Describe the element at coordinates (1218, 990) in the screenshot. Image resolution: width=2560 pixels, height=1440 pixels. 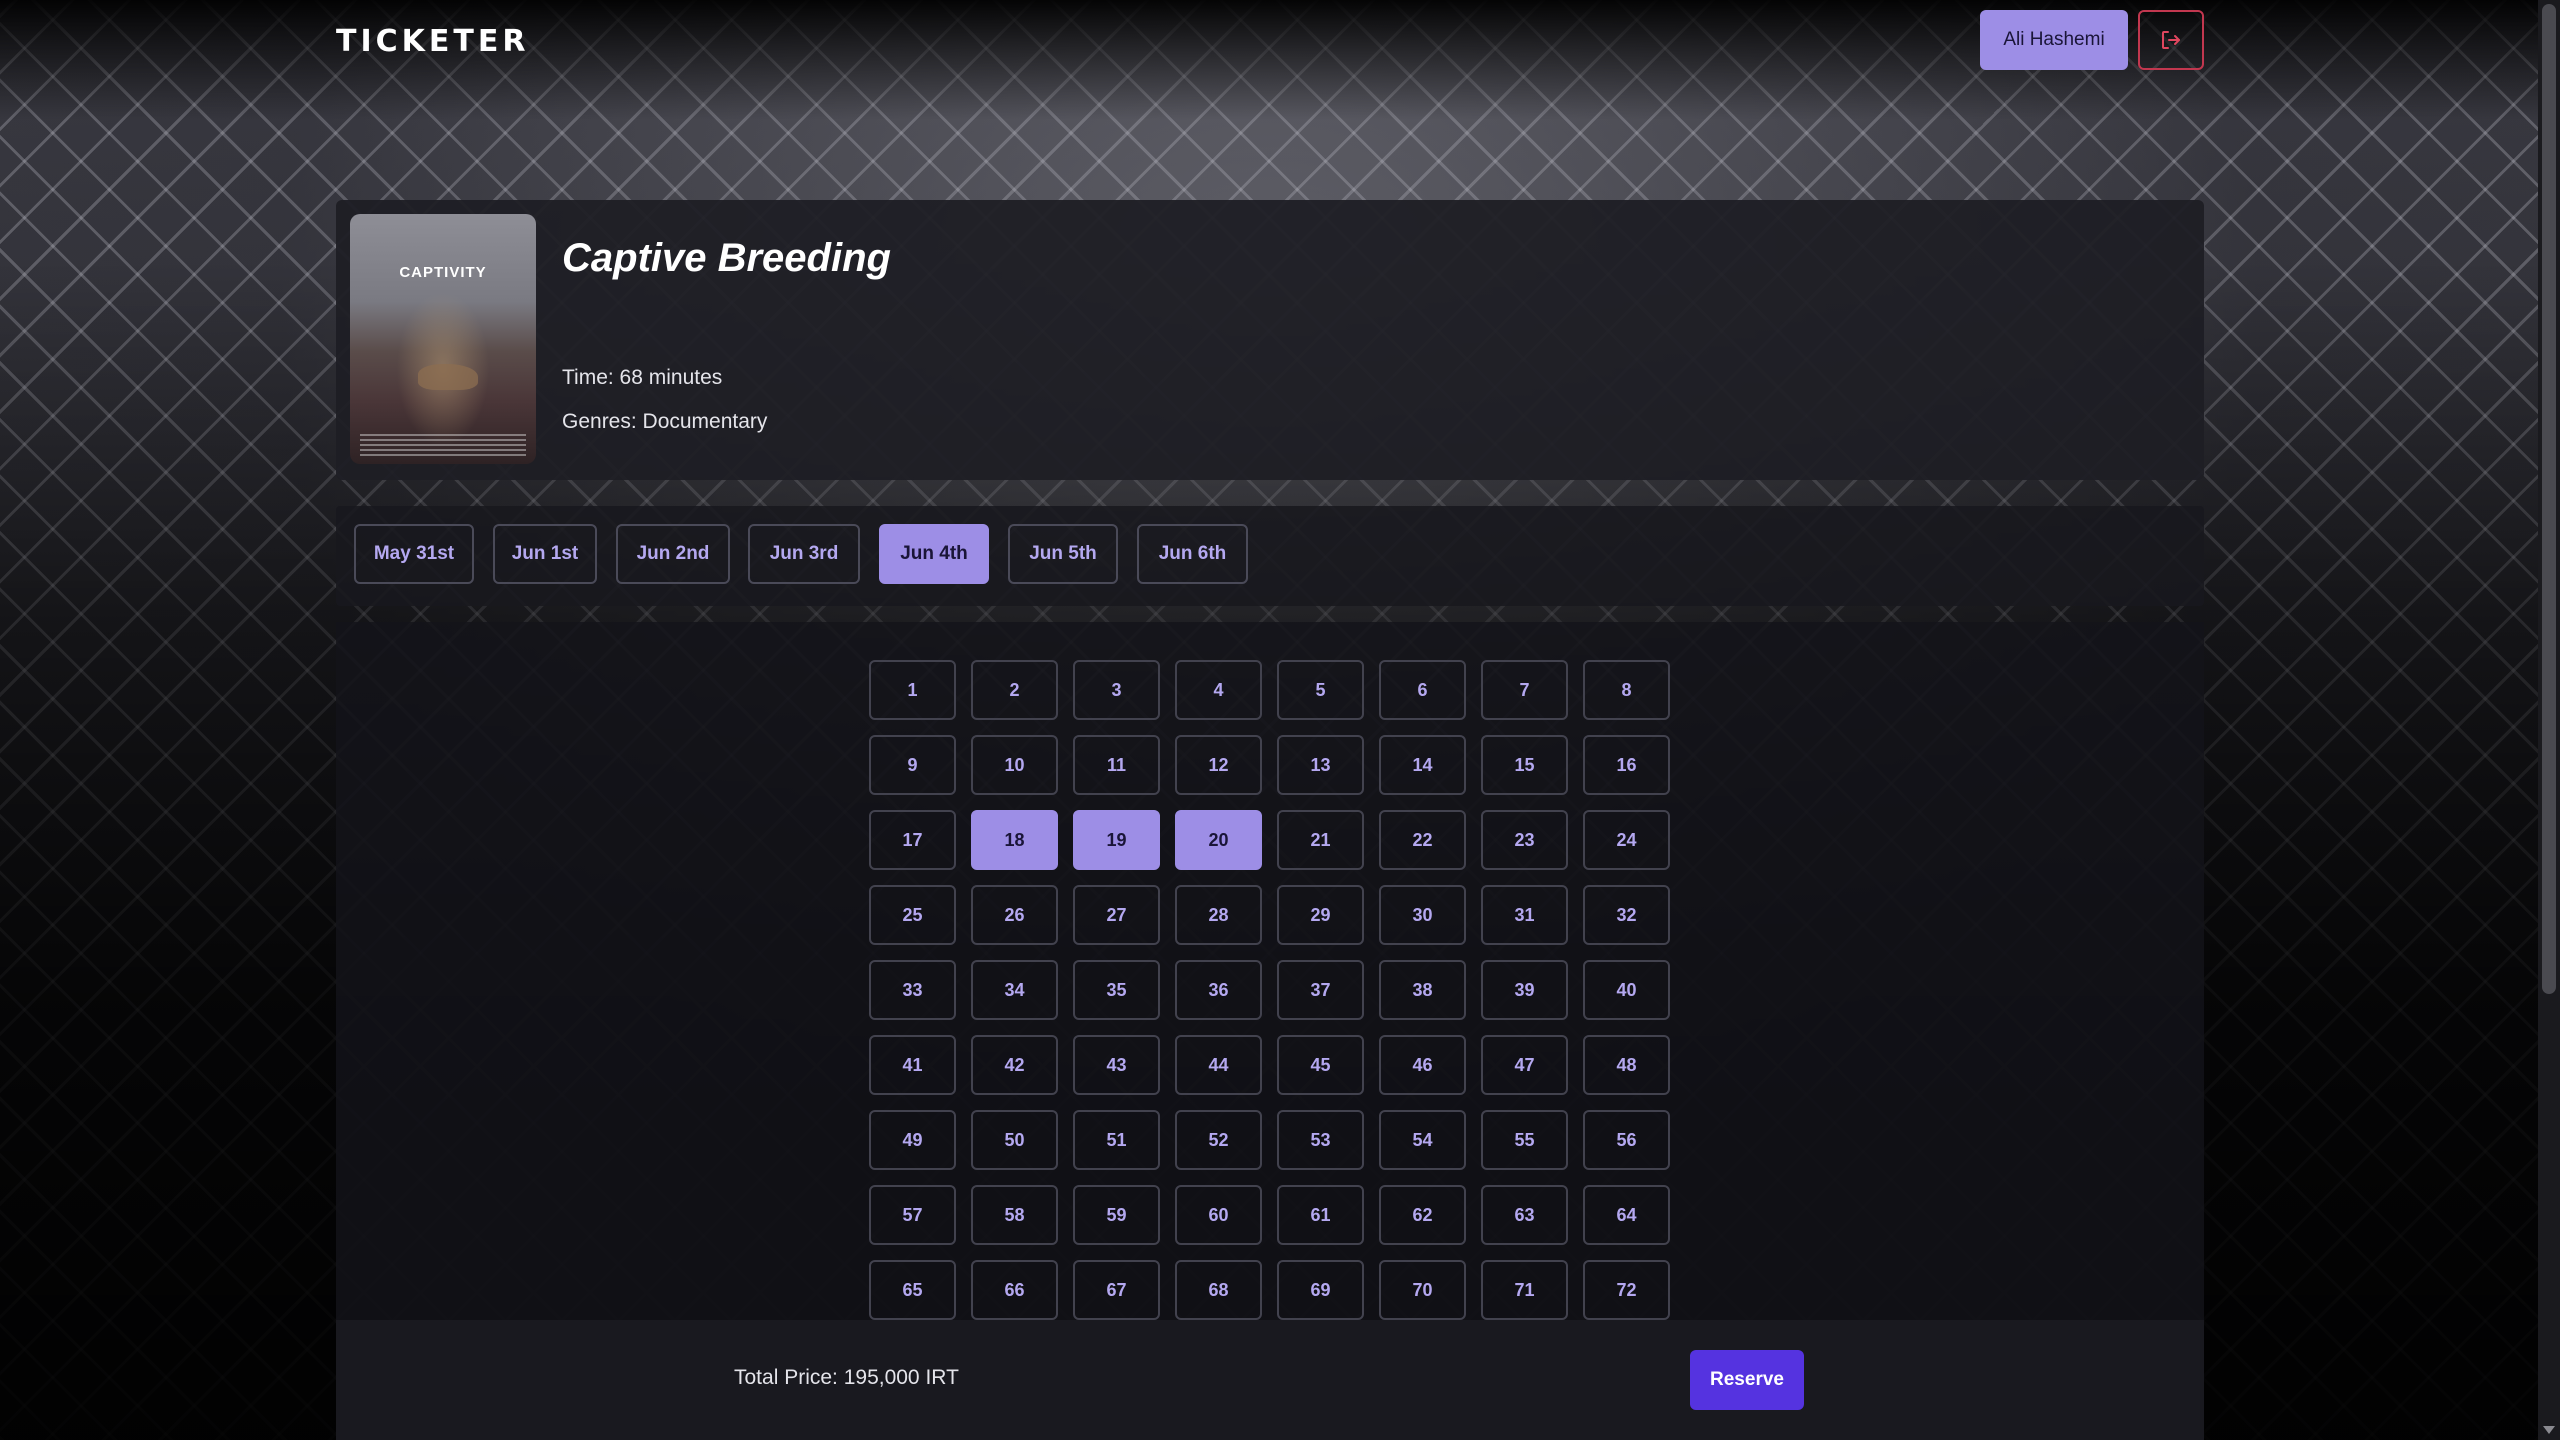
I see `seat-36: 36` at that location.